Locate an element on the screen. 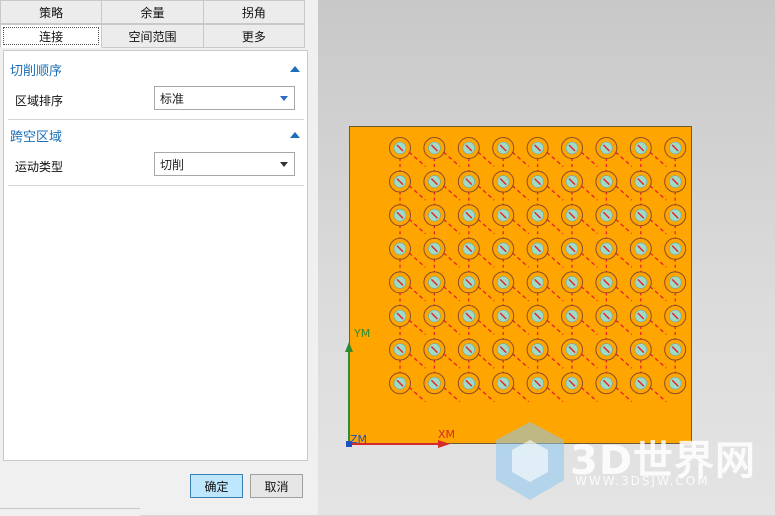 The width and height of the screenshot is (775, 516). motion-type-label: 运动类型 is located at coordinates (39, 167).